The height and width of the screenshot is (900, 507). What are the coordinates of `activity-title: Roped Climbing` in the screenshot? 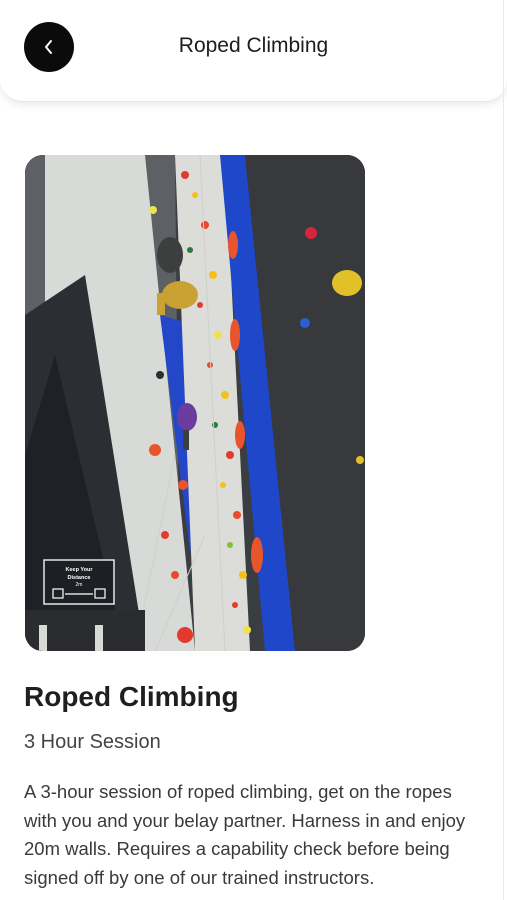 It's located at (131, 696).